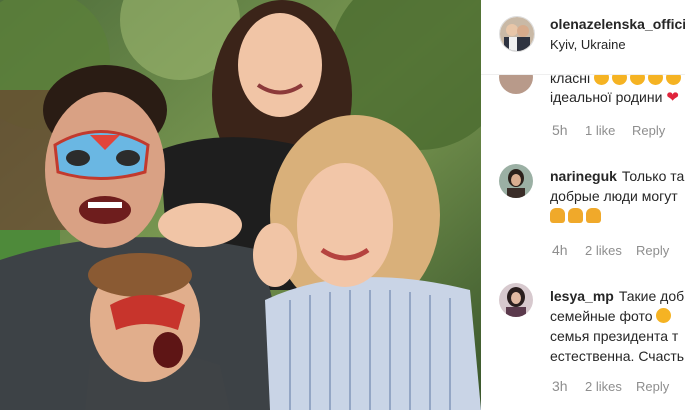 The image size is (685, 410). What do you see at coordinates (583, 176) in the screenshot?
I see `comment-username: narineguk` at bounding box center [583, 176].